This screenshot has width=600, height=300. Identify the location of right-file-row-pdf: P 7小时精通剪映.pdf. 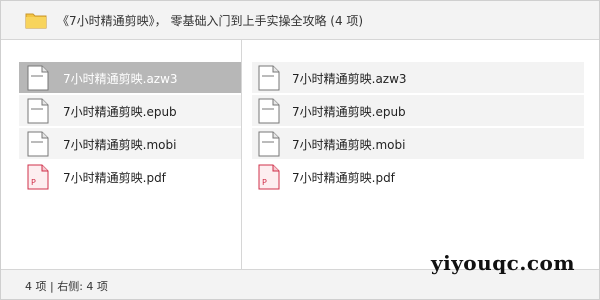
(418, 176).